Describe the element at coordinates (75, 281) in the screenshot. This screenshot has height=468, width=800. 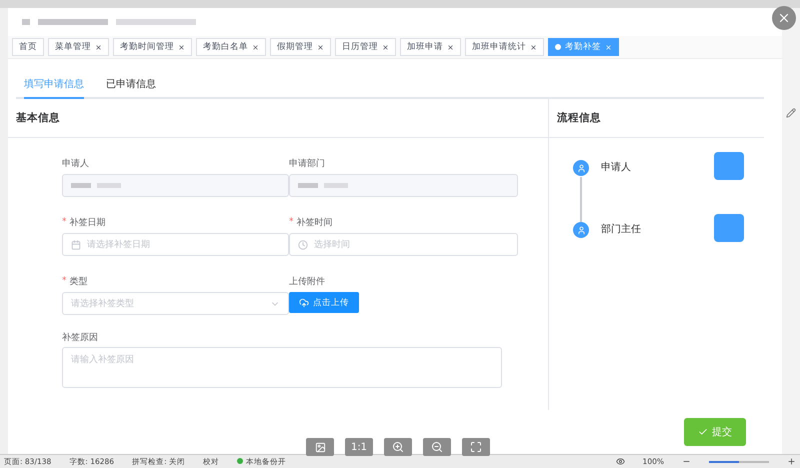
I see `field-label: * 类型` at that location.